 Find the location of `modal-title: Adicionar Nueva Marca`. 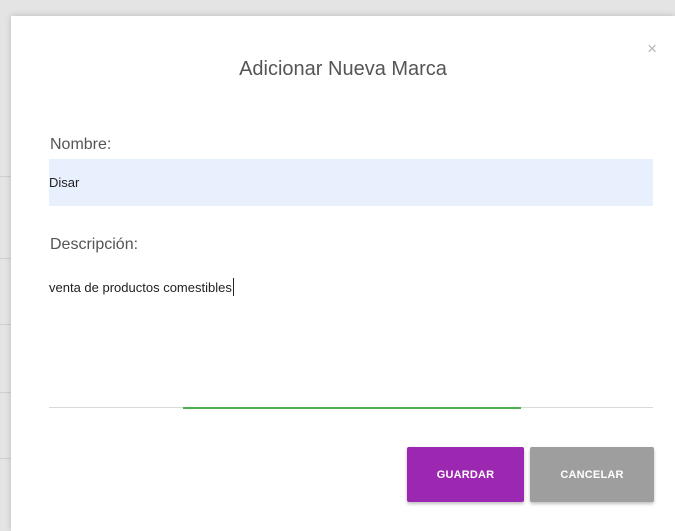

modal-title: Adicionar Nueva Marca is located at coordinates (343, 69).